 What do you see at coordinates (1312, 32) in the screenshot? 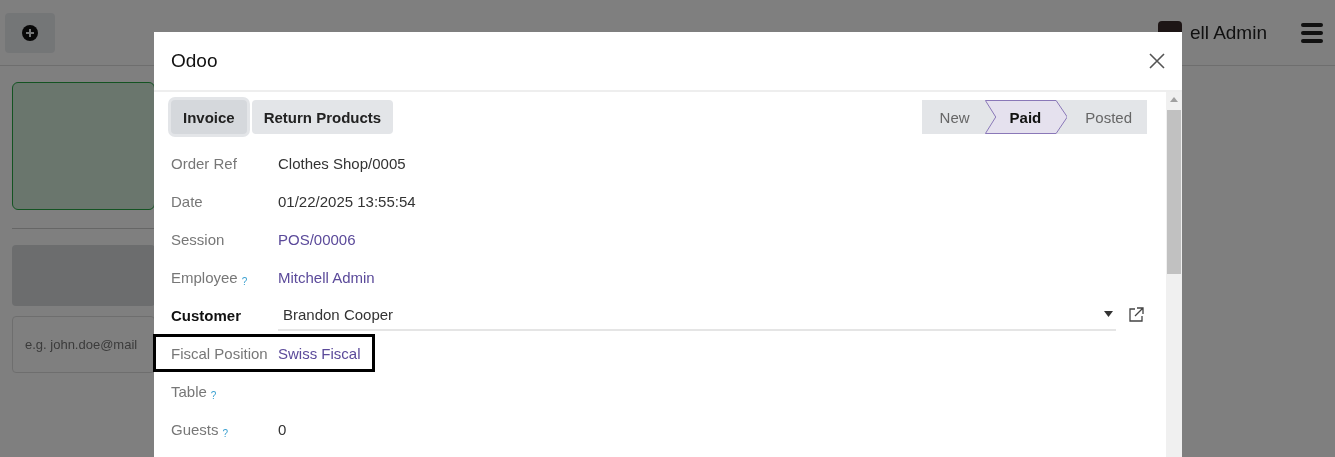
I see `menu-icon` at bounding box center [1312, 32].